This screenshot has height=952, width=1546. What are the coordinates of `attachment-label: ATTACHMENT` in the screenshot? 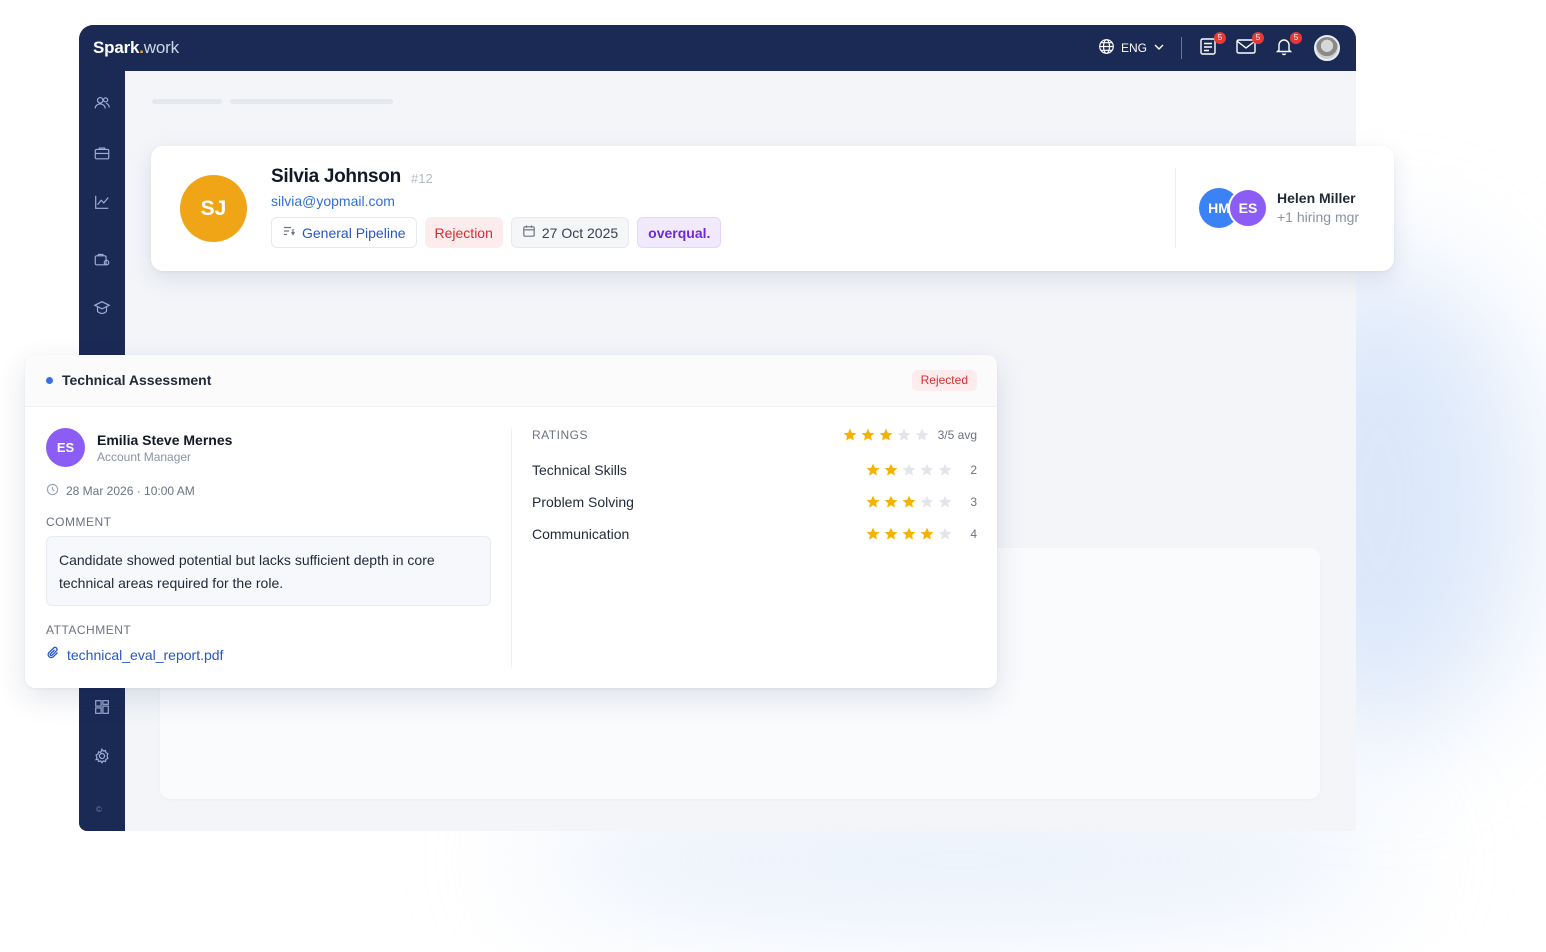 It's located at (89, 630).